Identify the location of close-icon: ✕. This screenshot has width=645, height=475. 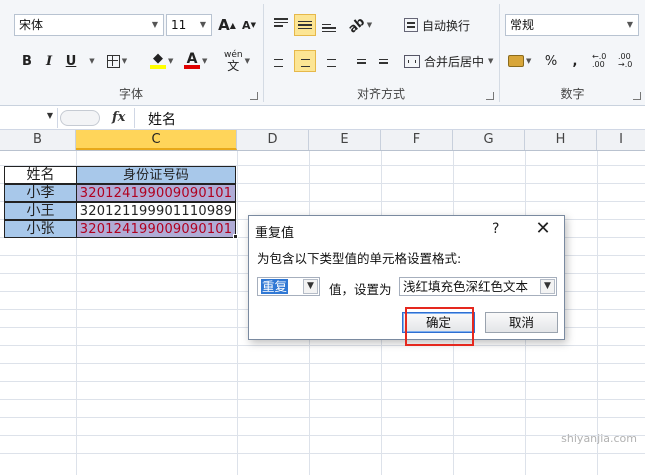
(543, 229).